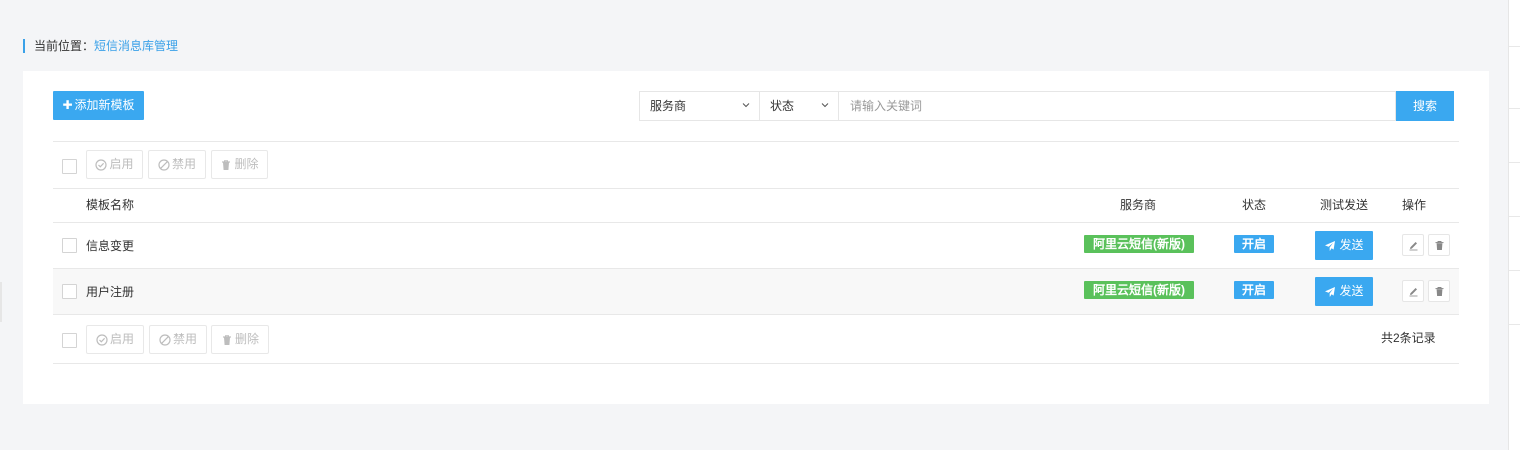  Describe the element at coordinates (69, 340) in the screenshot. I see `select-all-checkbox-bottom` at that location.